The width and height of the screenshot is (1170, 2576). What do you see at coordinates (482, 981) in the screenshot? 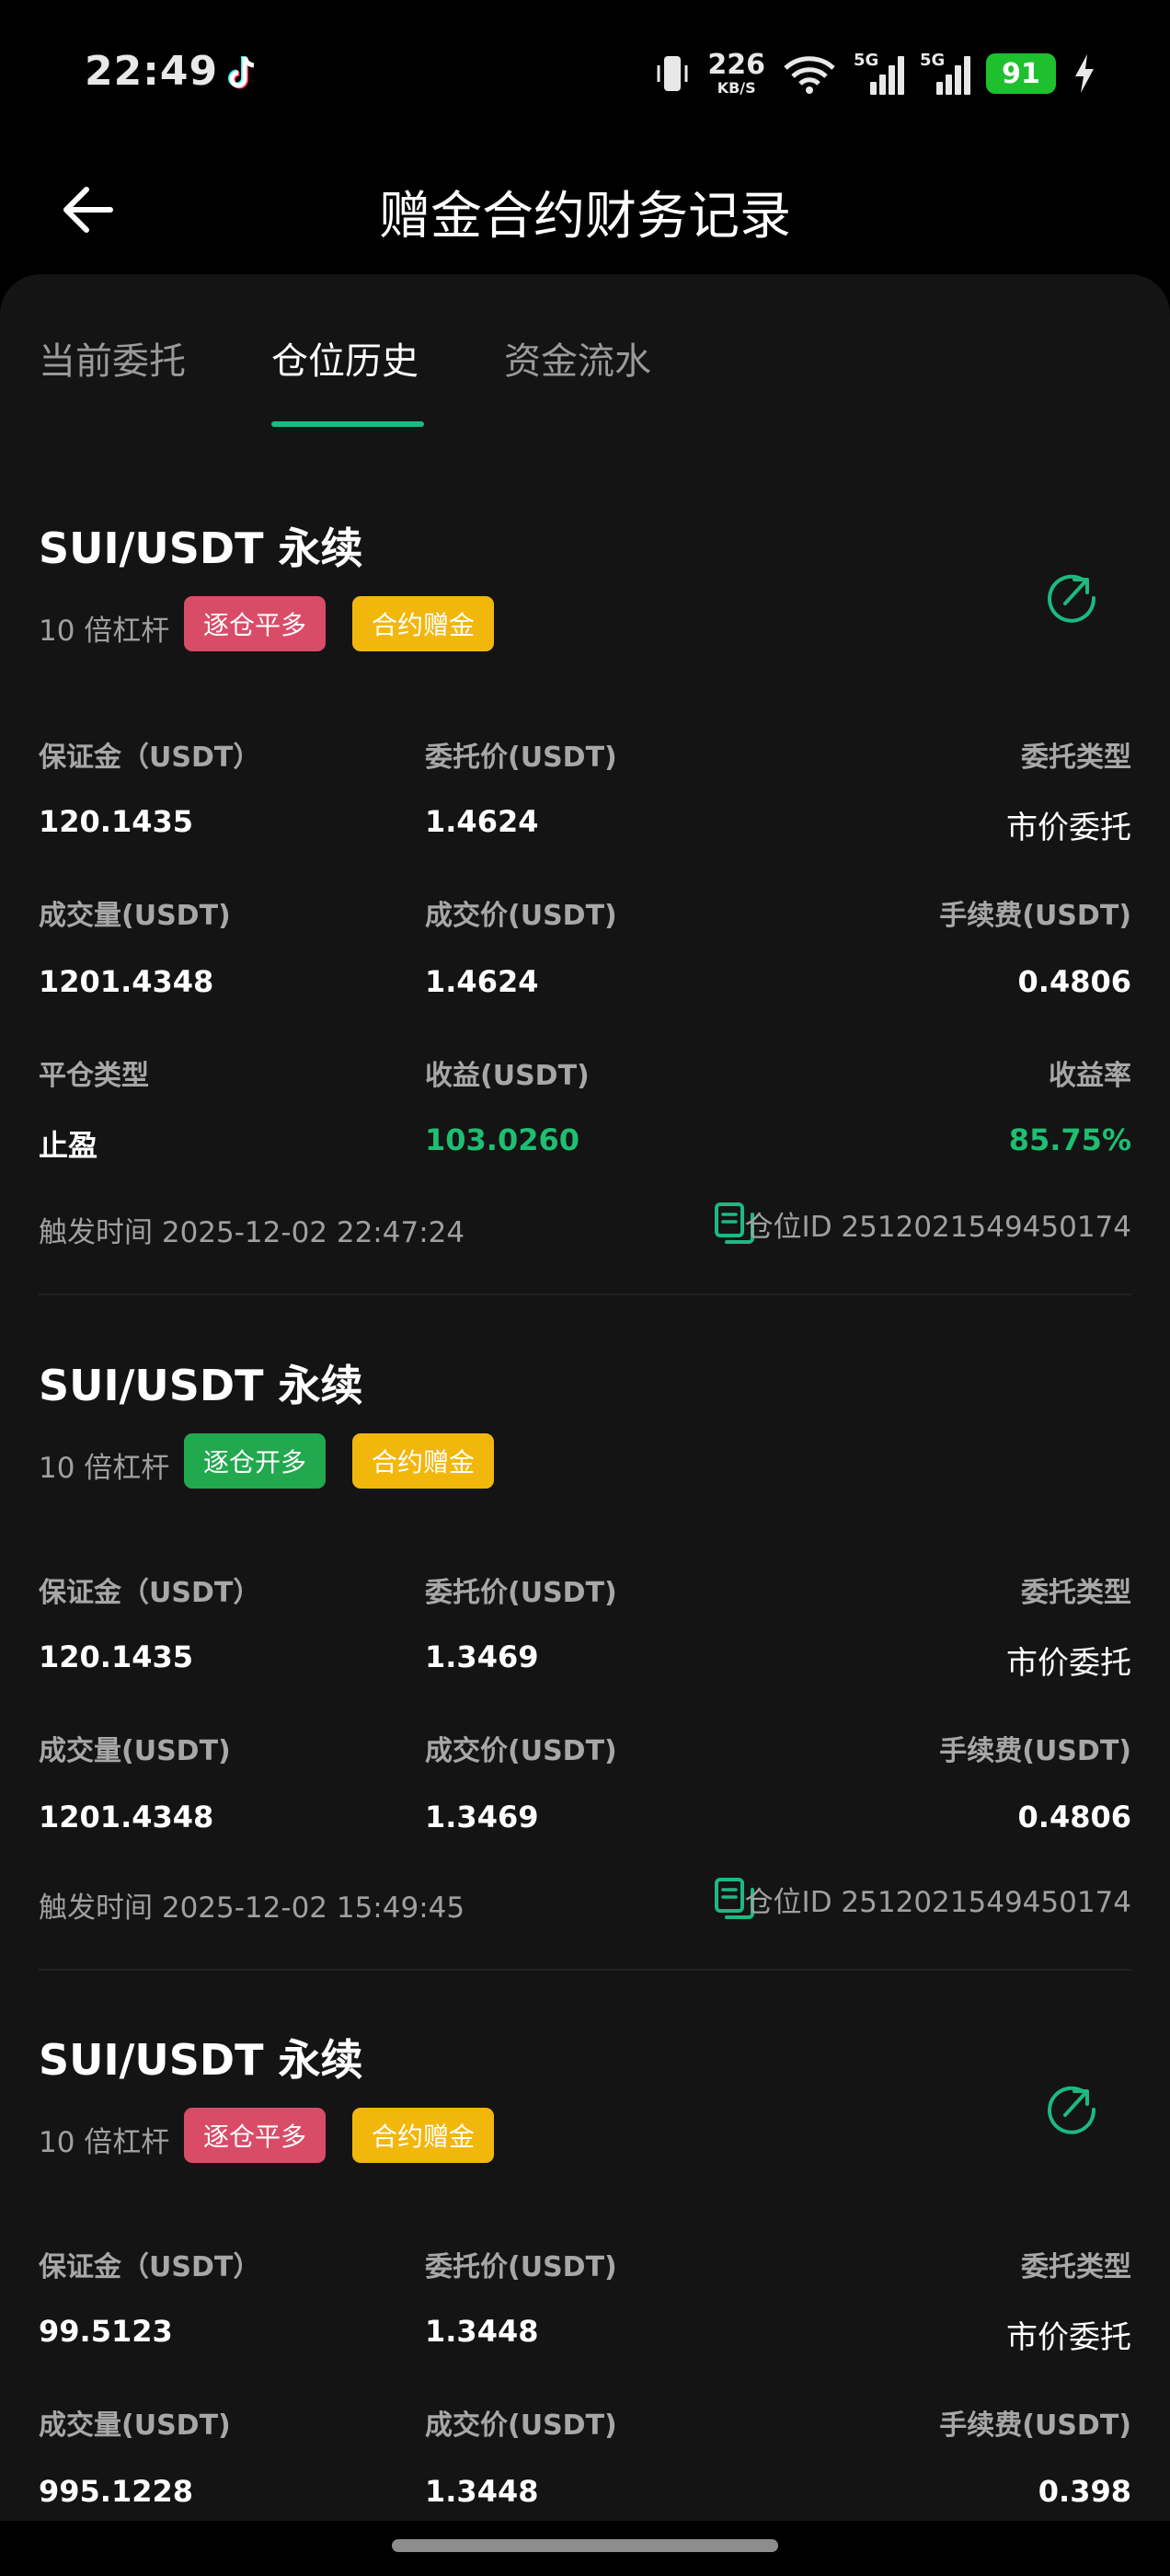
I see `fill-price-value: 1.4624` at bounding box center [482, 981].